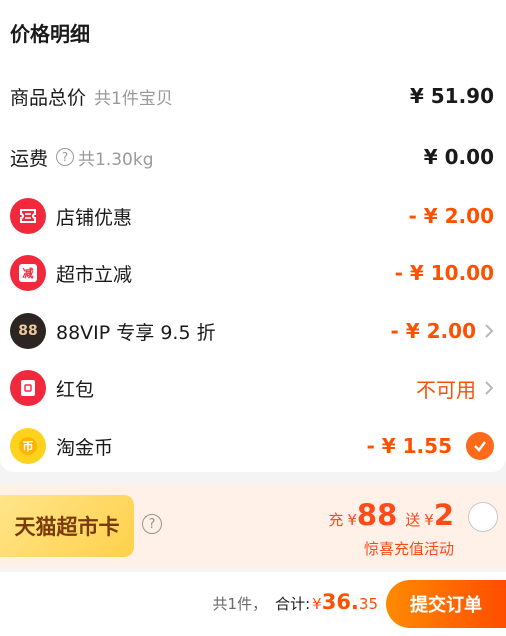 The width and height of the screenshot is (506, 636). Describe the element at coordinates (253, 216) in the screenshot. I see `store-discount-row: 店铺优惠 - ¥ 2.00` at that location.